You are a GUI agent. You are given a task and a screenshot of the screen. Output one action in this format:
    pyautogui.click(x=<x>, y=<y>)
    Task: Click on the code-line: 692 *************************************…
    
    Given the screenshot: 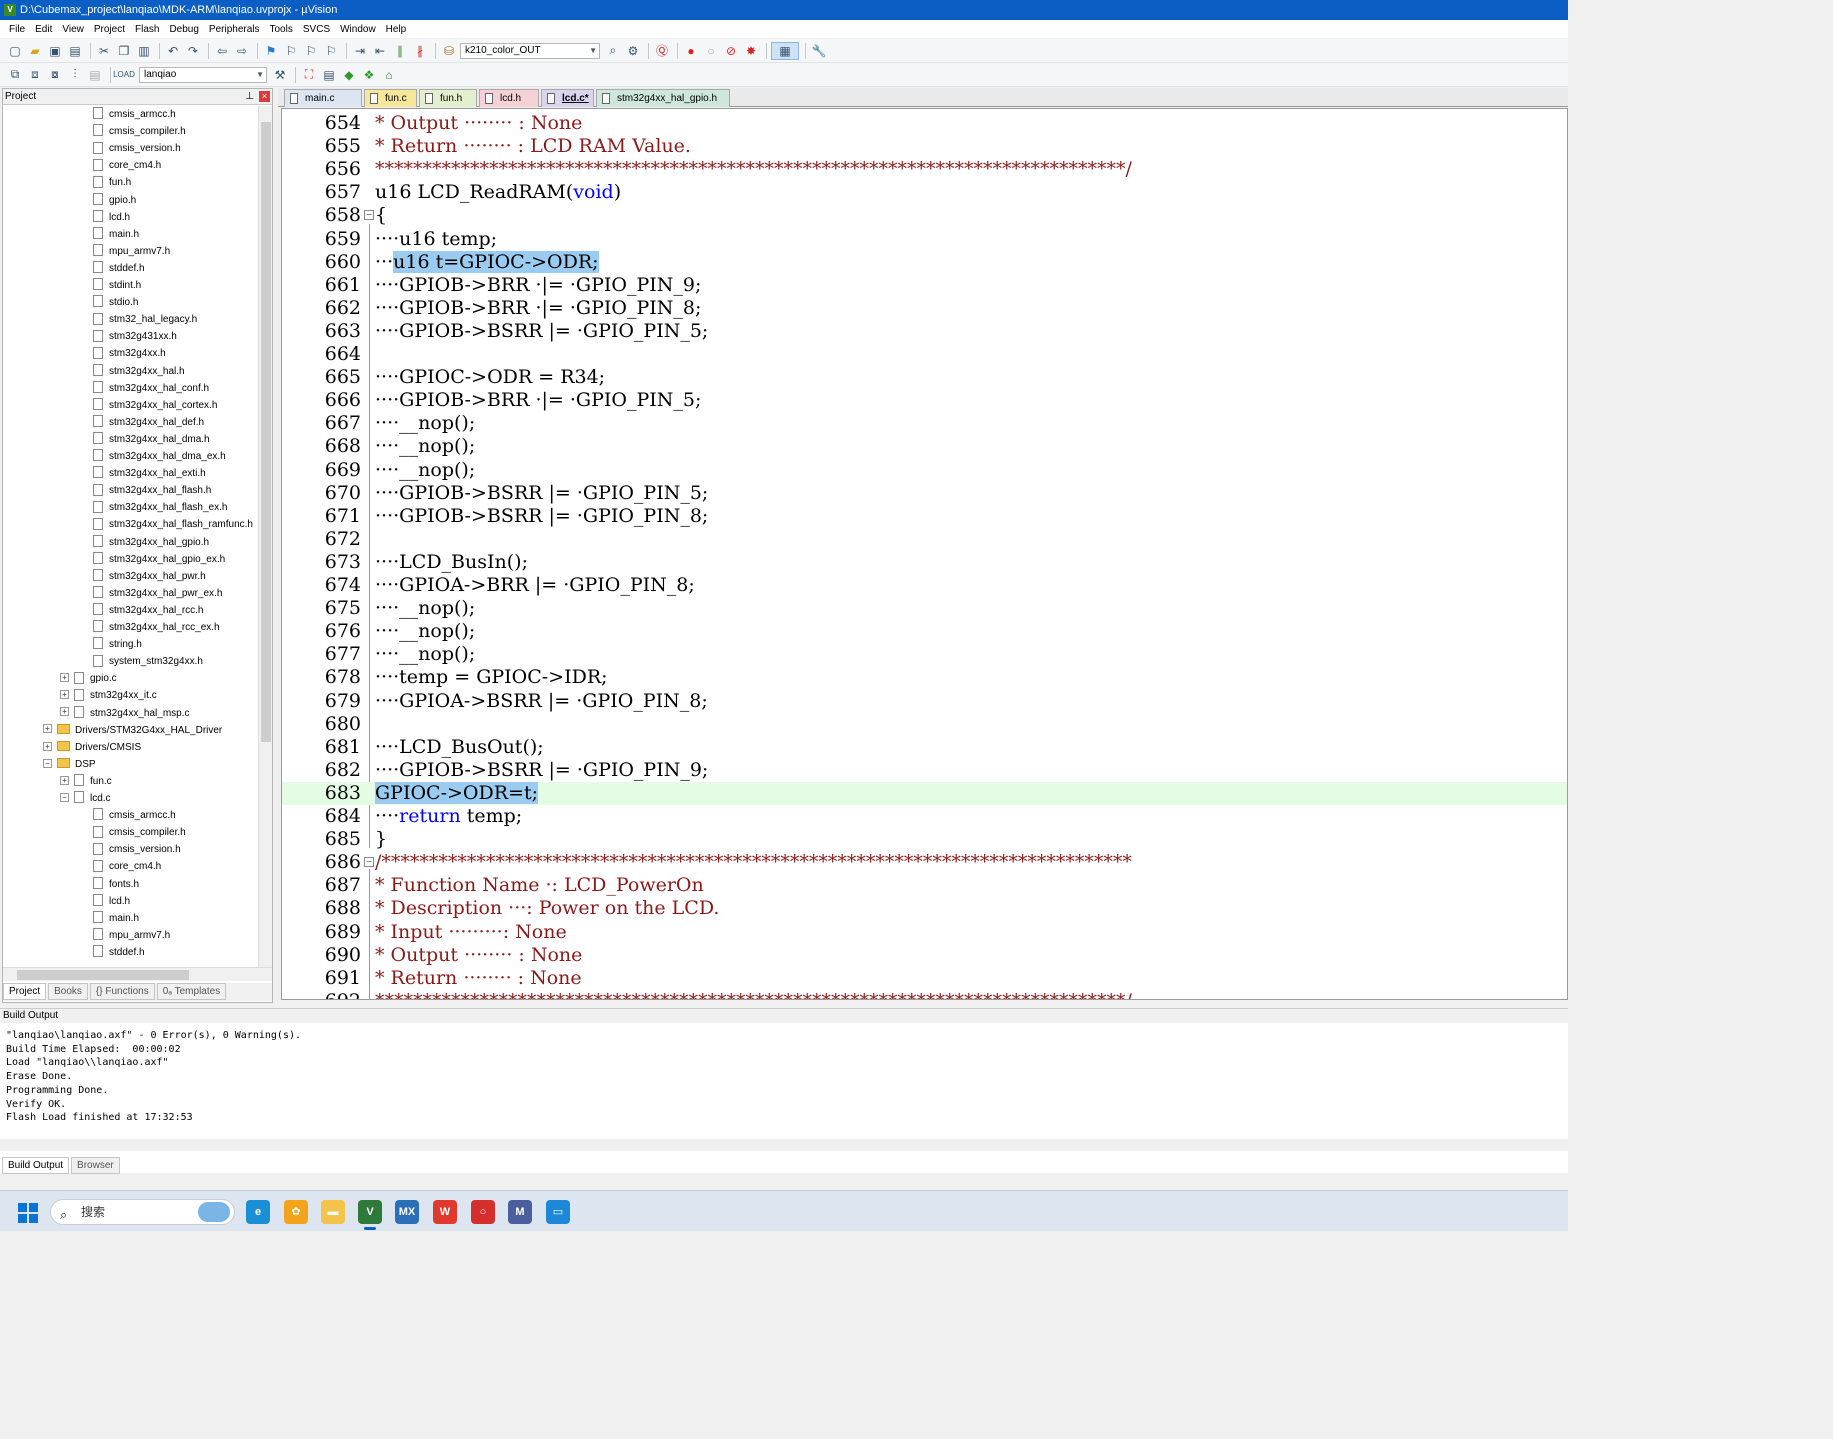 What is the action you would take?
    pyautogui.click(x=924, y=994)
    